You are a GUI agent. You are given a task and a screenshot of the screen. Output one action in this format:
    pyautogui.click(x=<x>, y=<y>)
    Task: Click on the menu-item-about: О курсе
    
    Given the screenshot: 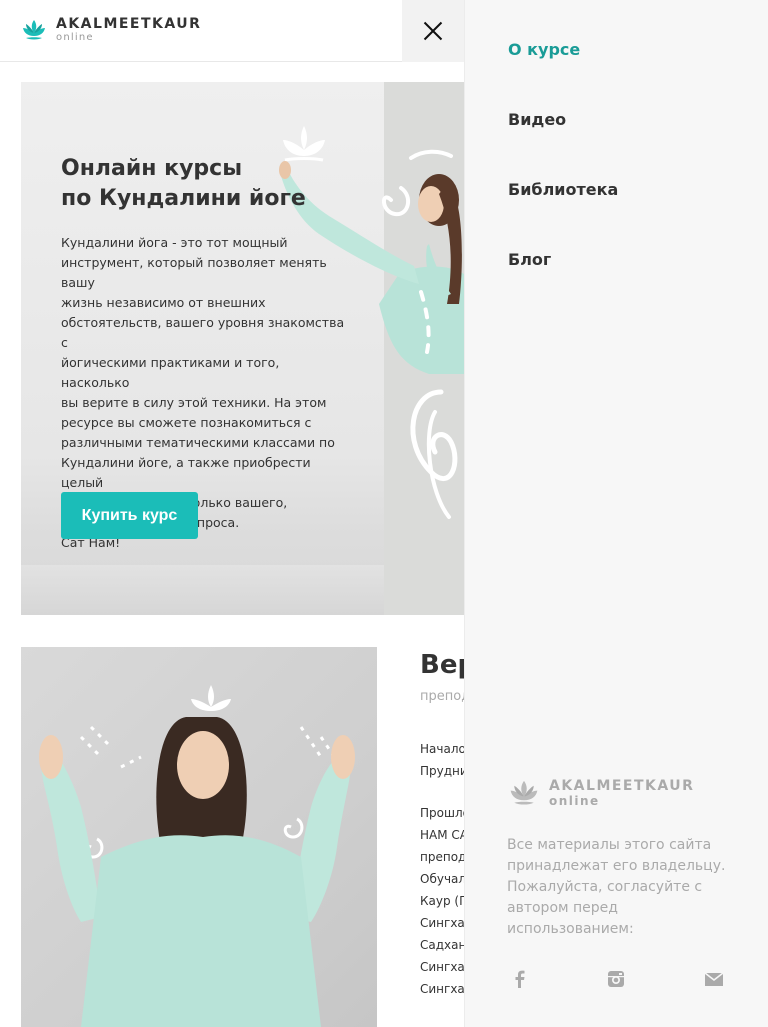 What is the action you would take?
    pyautogui.click(x=544, y=49)
    